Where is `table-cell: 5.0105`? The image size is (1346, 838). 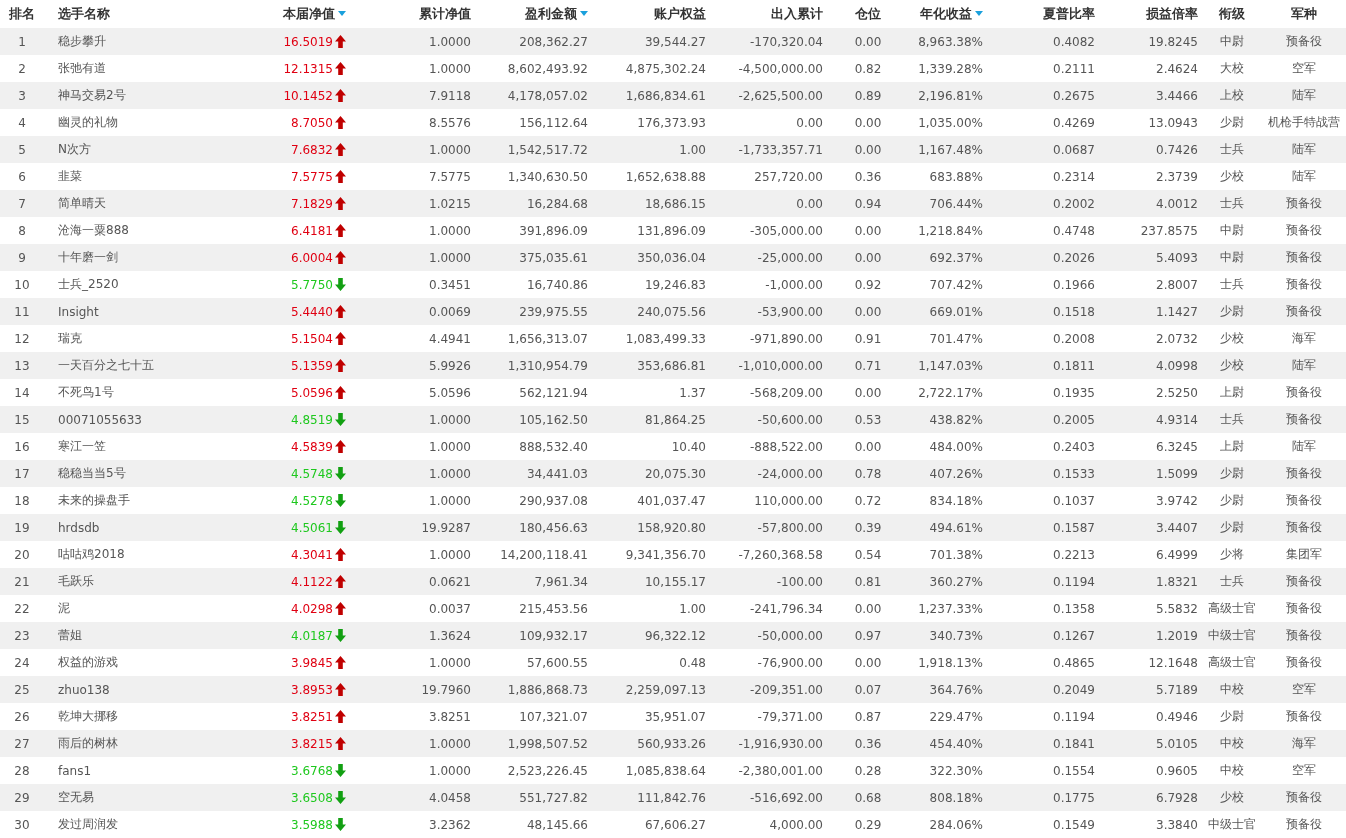
table-cell: 5.0105 is located at coordinates (1177, 743).